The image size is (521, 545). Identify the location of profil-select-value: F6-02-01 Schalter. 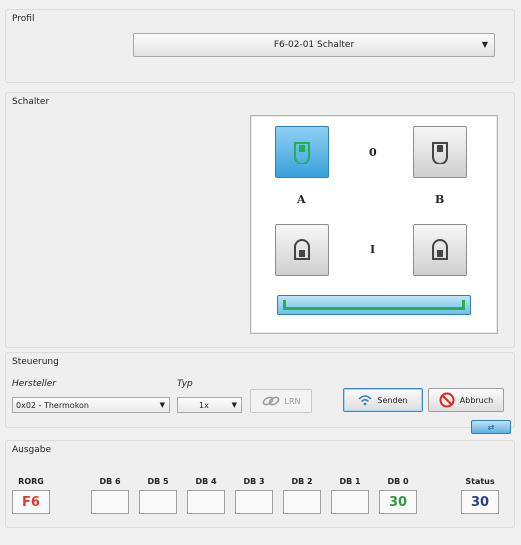
(314, 45).